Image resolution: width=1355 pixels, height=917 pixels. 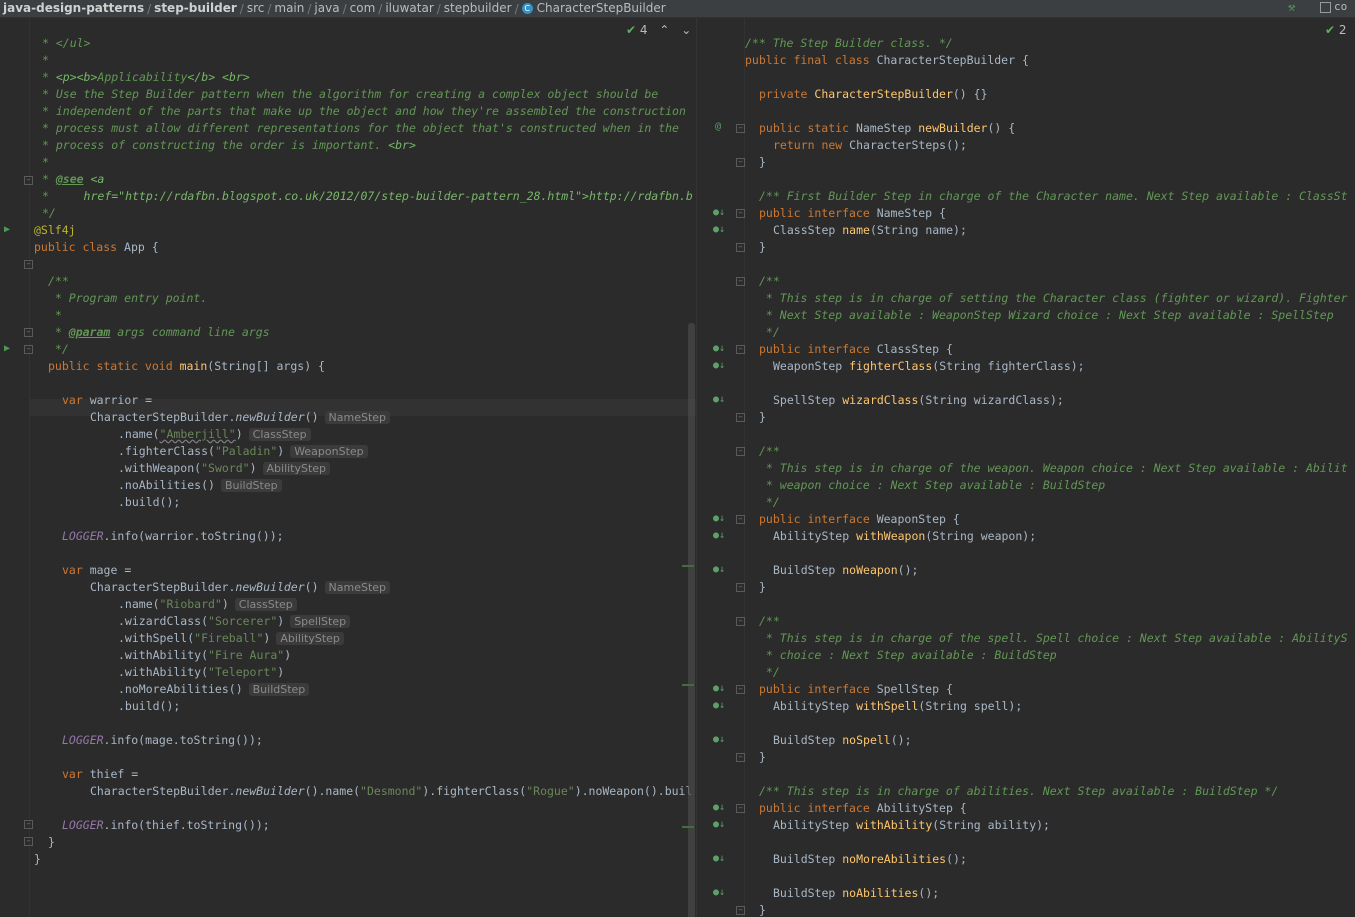 I want to click on code-line: public interface NameStep {, so click(x=852, y=213).